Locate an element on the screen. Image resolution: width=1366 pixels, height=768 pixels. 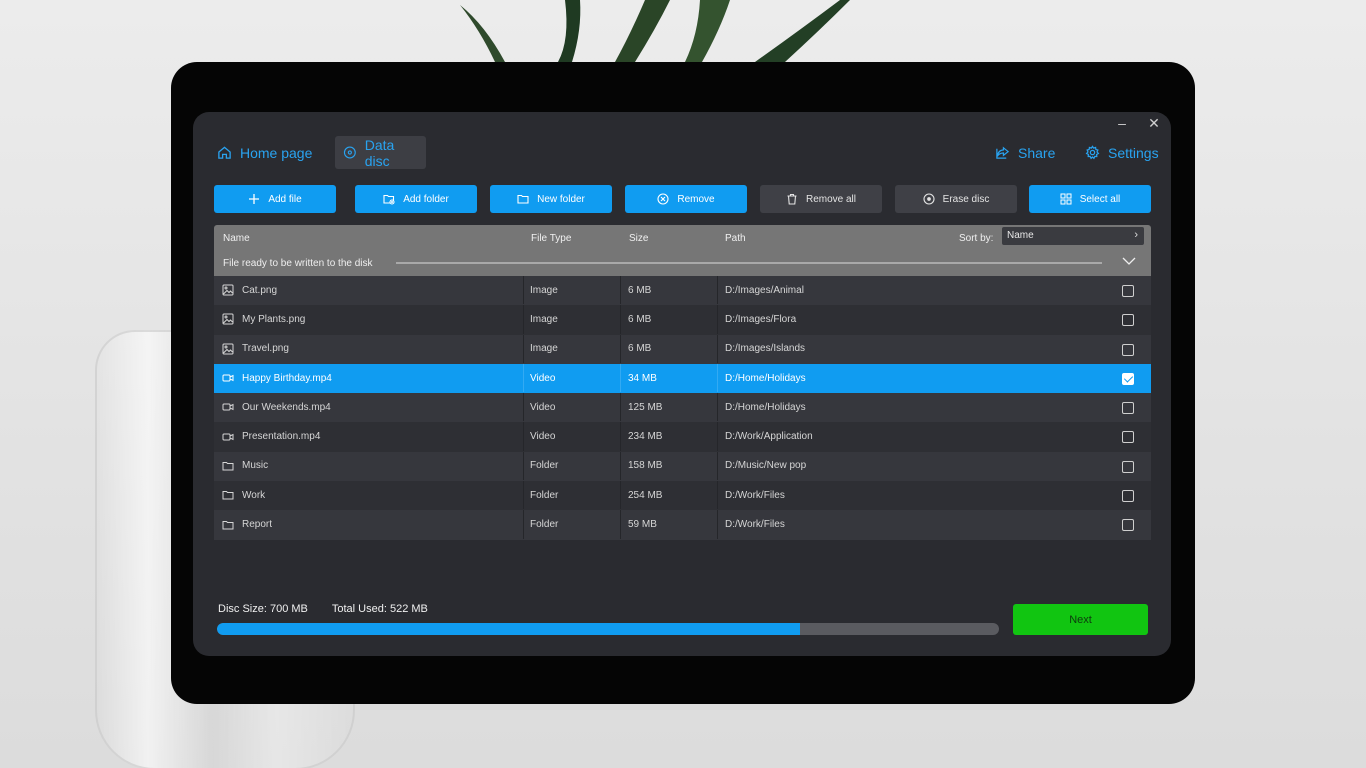
settings-button: Settings is located at coordinates (1122, 152).